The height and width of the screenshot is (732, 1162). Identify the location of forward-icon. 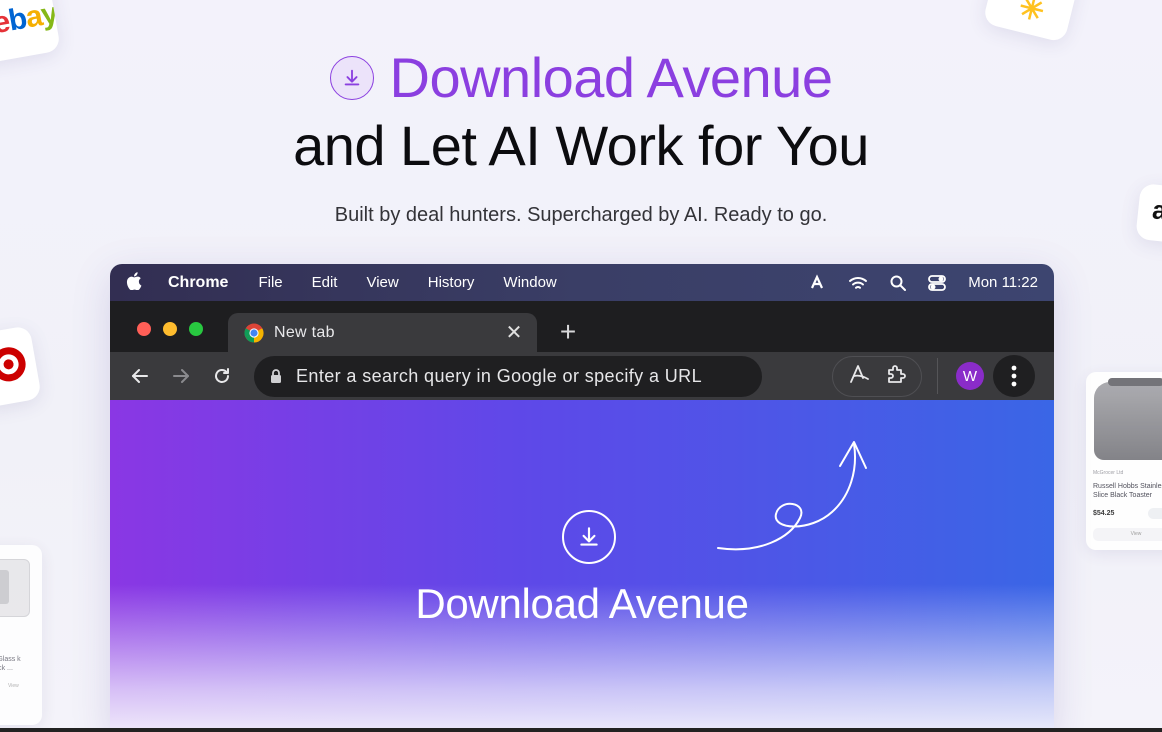
(181, 376).